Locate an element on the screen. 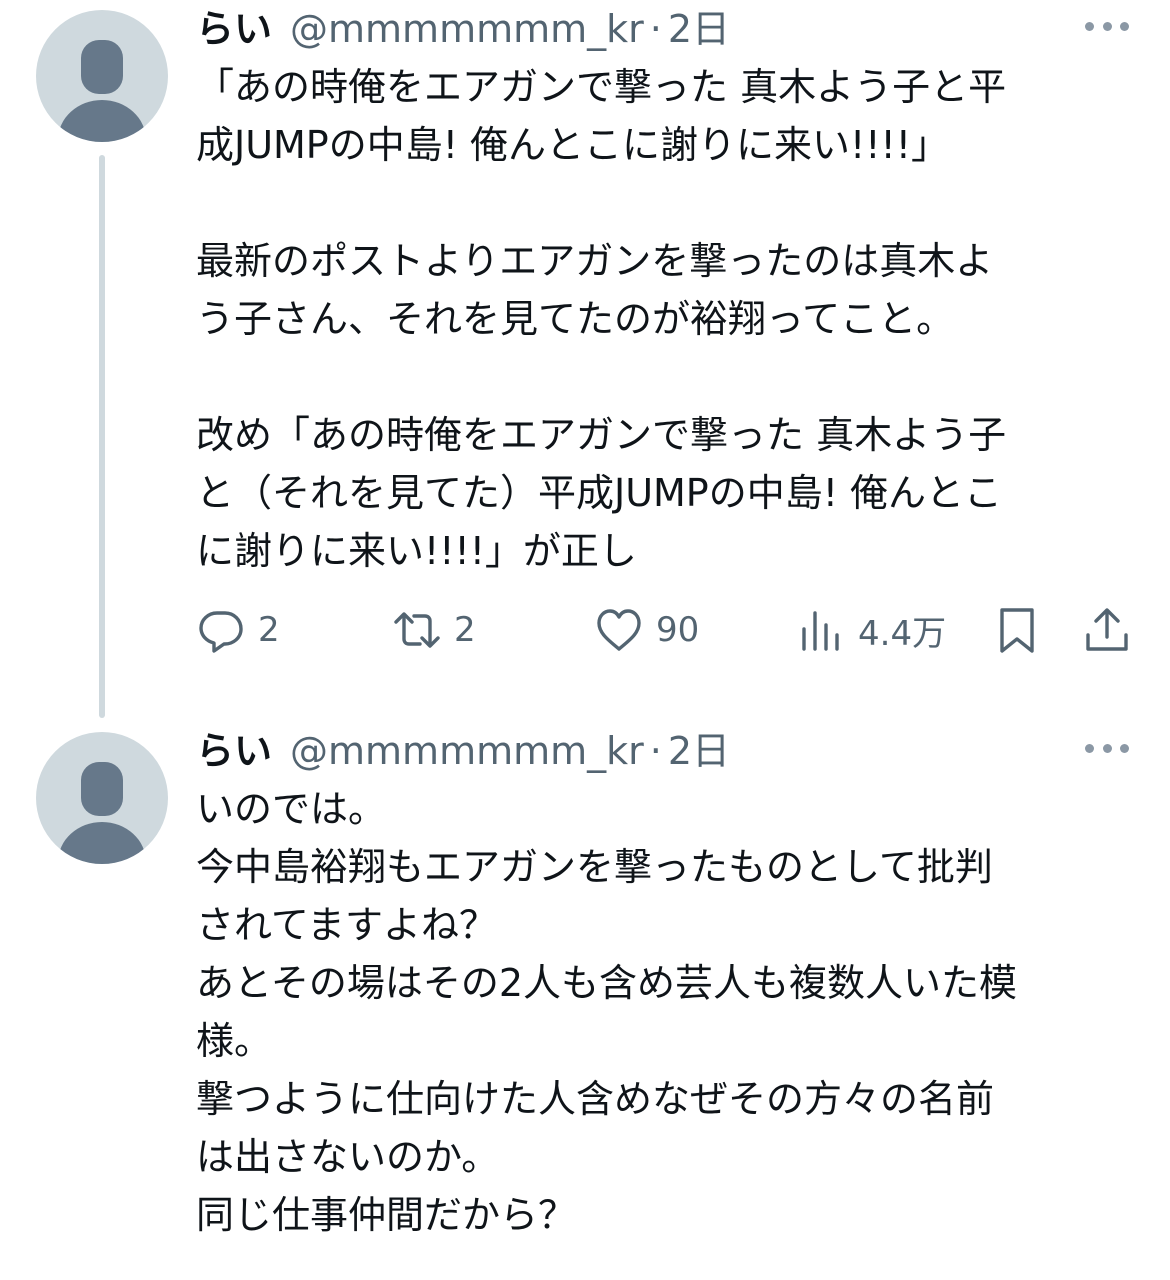  views-button is located at coordinates (821, 1275).